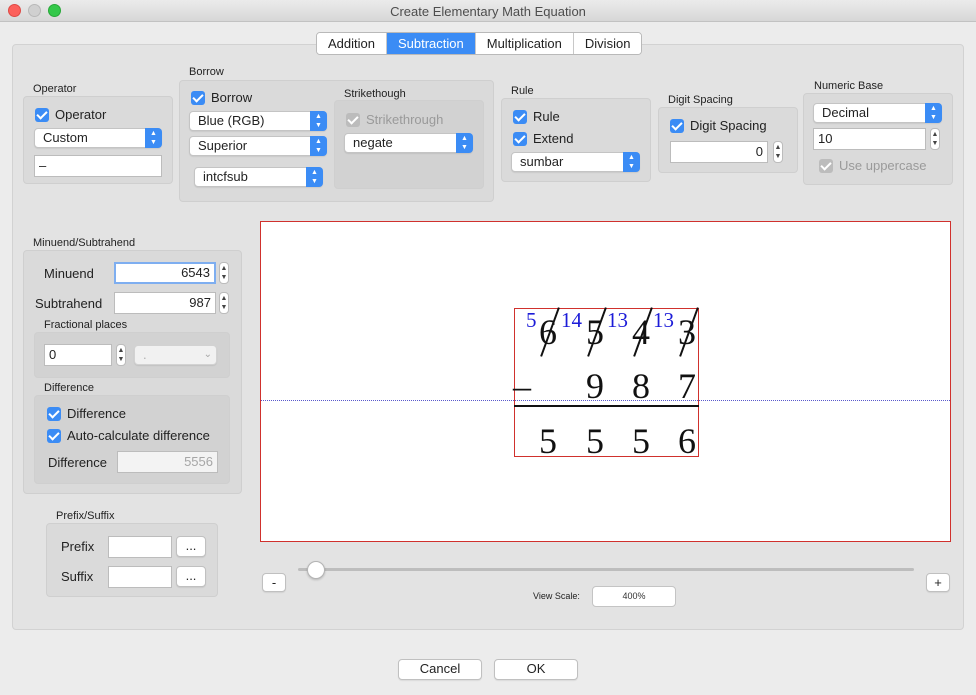 This screenshot has height=695, width=976. Describe the element at coordinates (225, 176) in the screenshot. I see `borrow-command-value: intcfsub` at that location.